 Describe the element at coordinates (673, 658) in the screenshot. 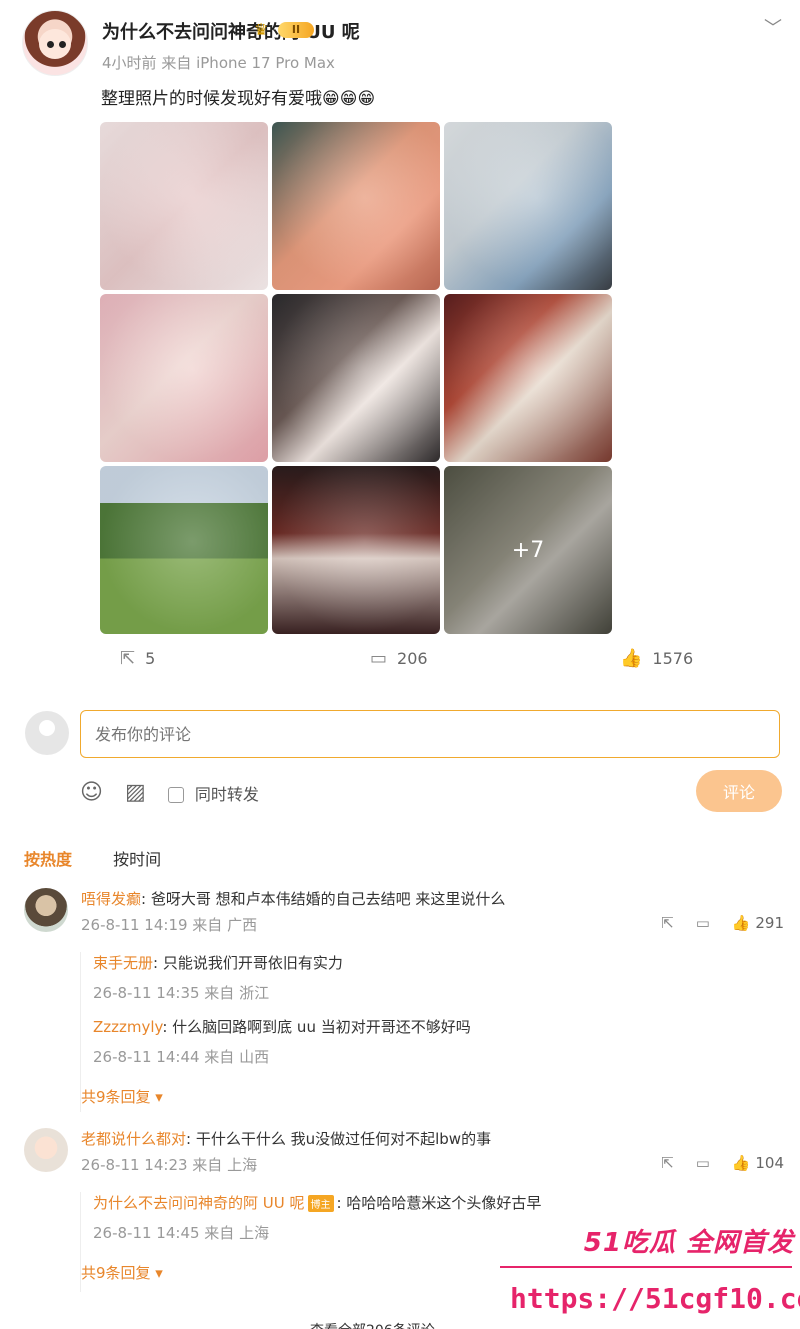

I see `like-count: 1576` at that location.